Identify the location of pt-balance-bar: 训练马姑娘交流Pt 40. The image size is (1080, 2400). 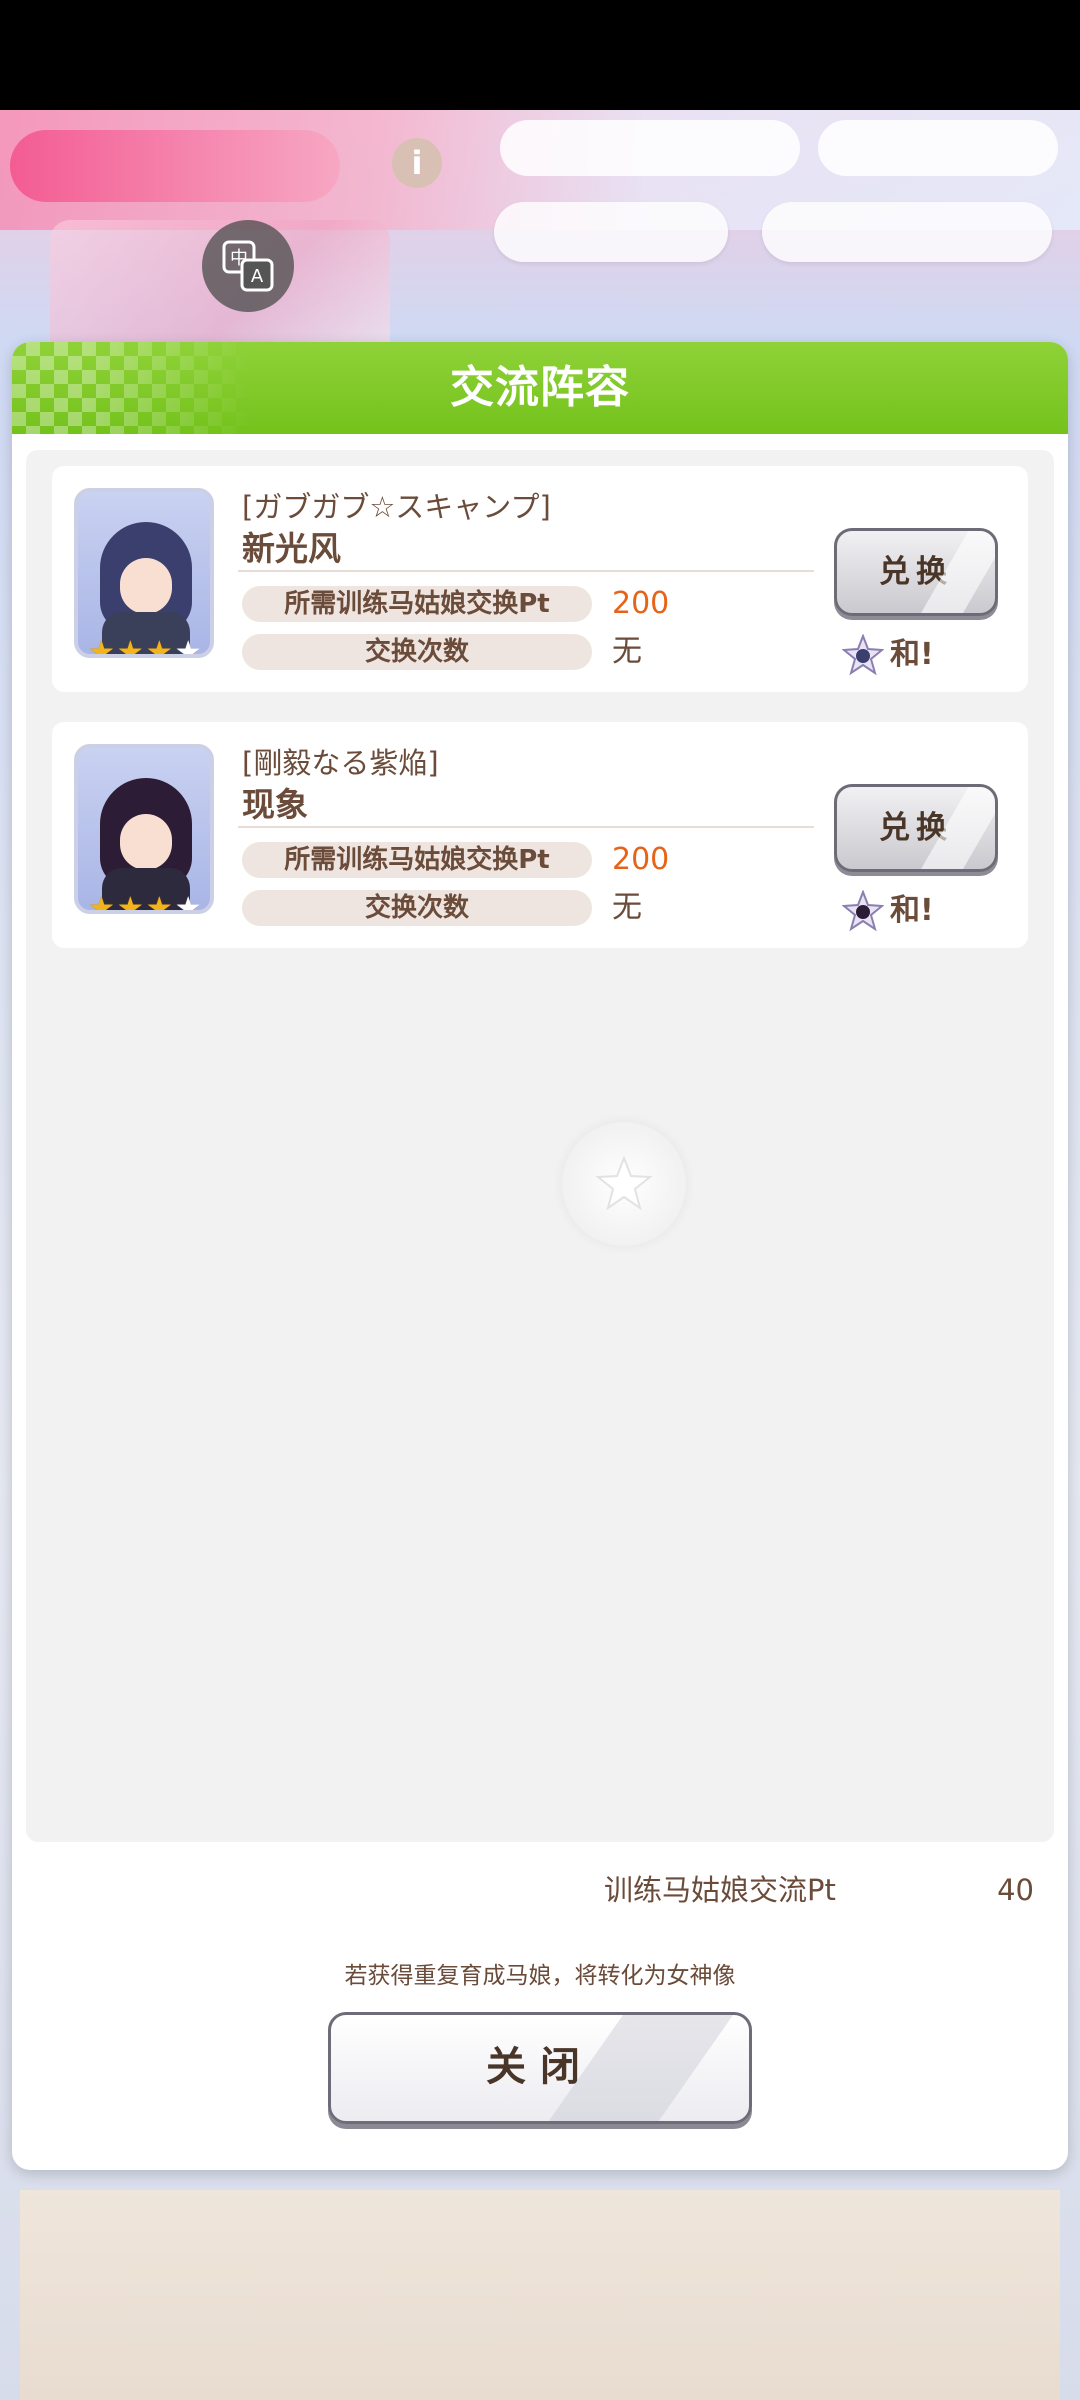
(818, 1890).